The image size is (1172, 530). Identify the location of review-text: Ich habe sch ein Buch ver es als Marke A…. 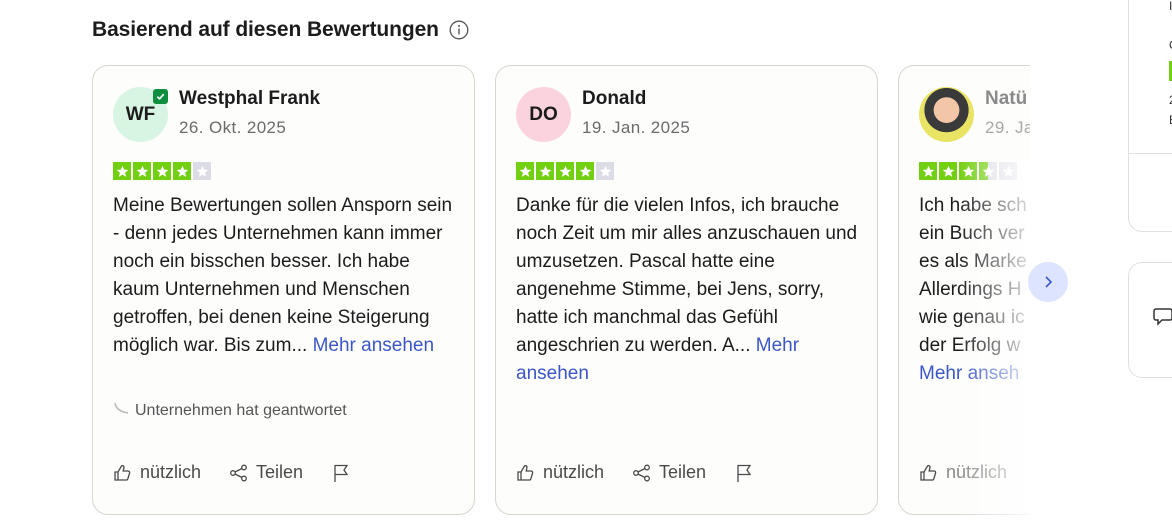
(974, 290).